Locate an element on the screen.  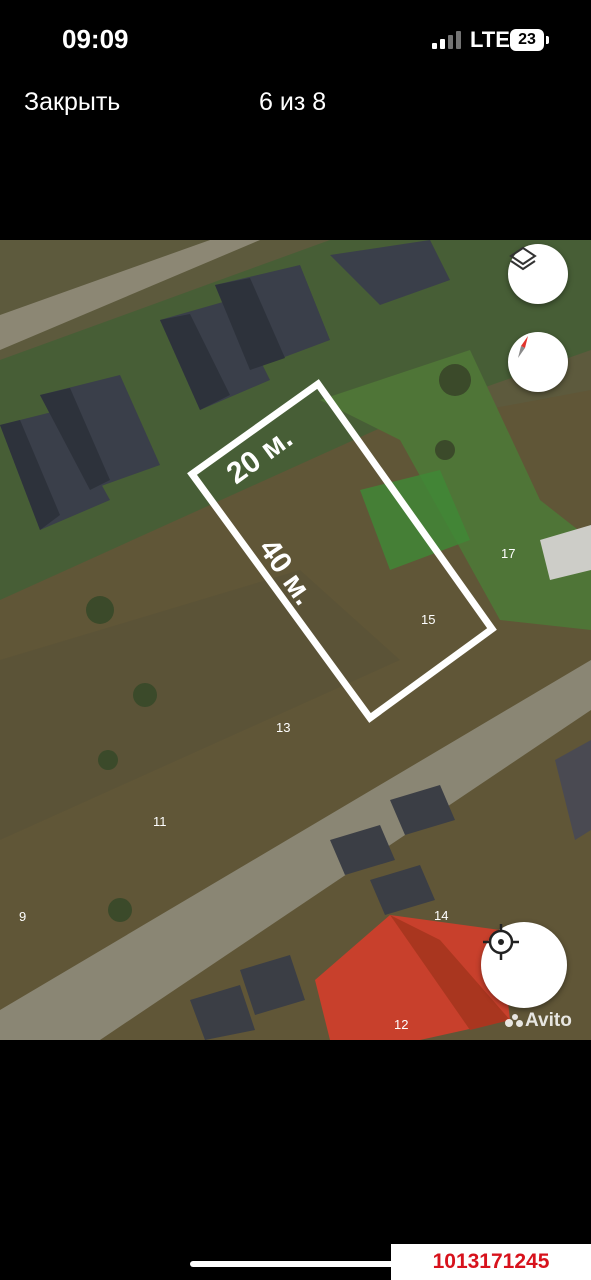
battery-level: 23 is located at coordinates (527, 39).